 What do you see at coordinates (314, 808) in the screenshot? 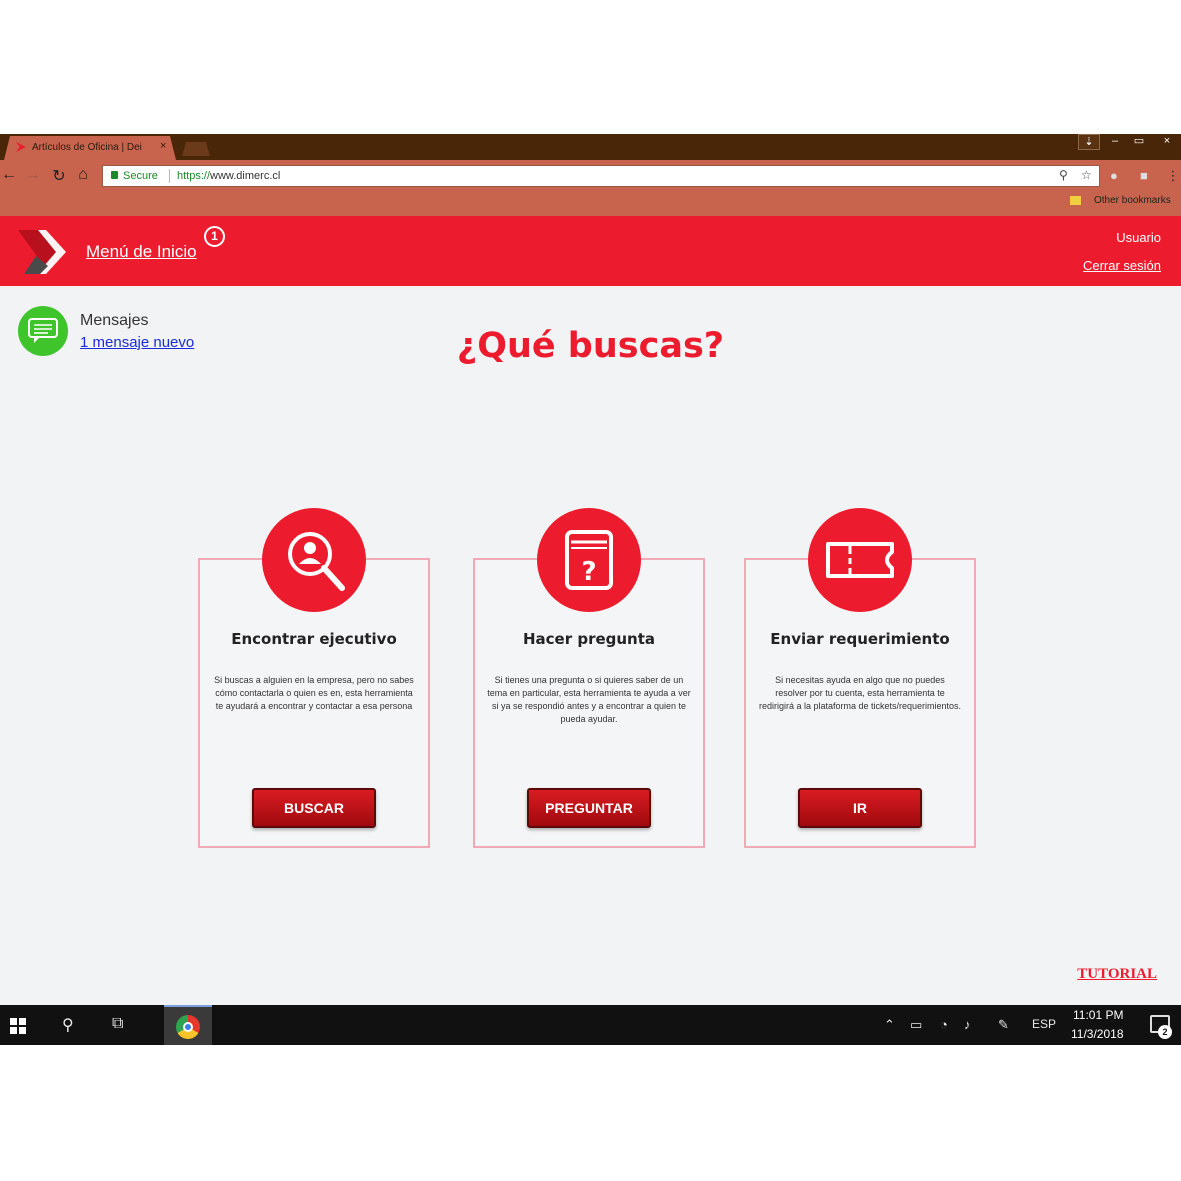
I see `search-button: BUSCAR` at bounding box center [314, 808].